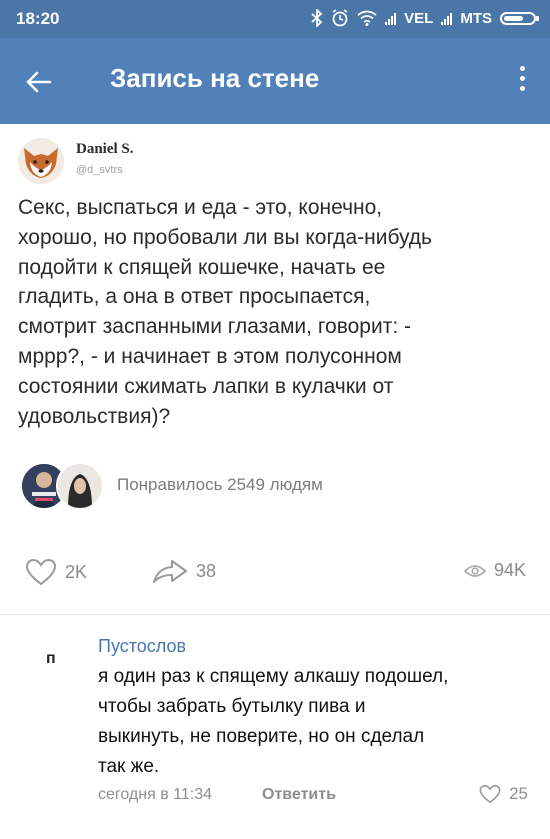  Describe the element at coordinates (105, 149) in the screenshot. I see `author-name: Daniel S.` at that location.